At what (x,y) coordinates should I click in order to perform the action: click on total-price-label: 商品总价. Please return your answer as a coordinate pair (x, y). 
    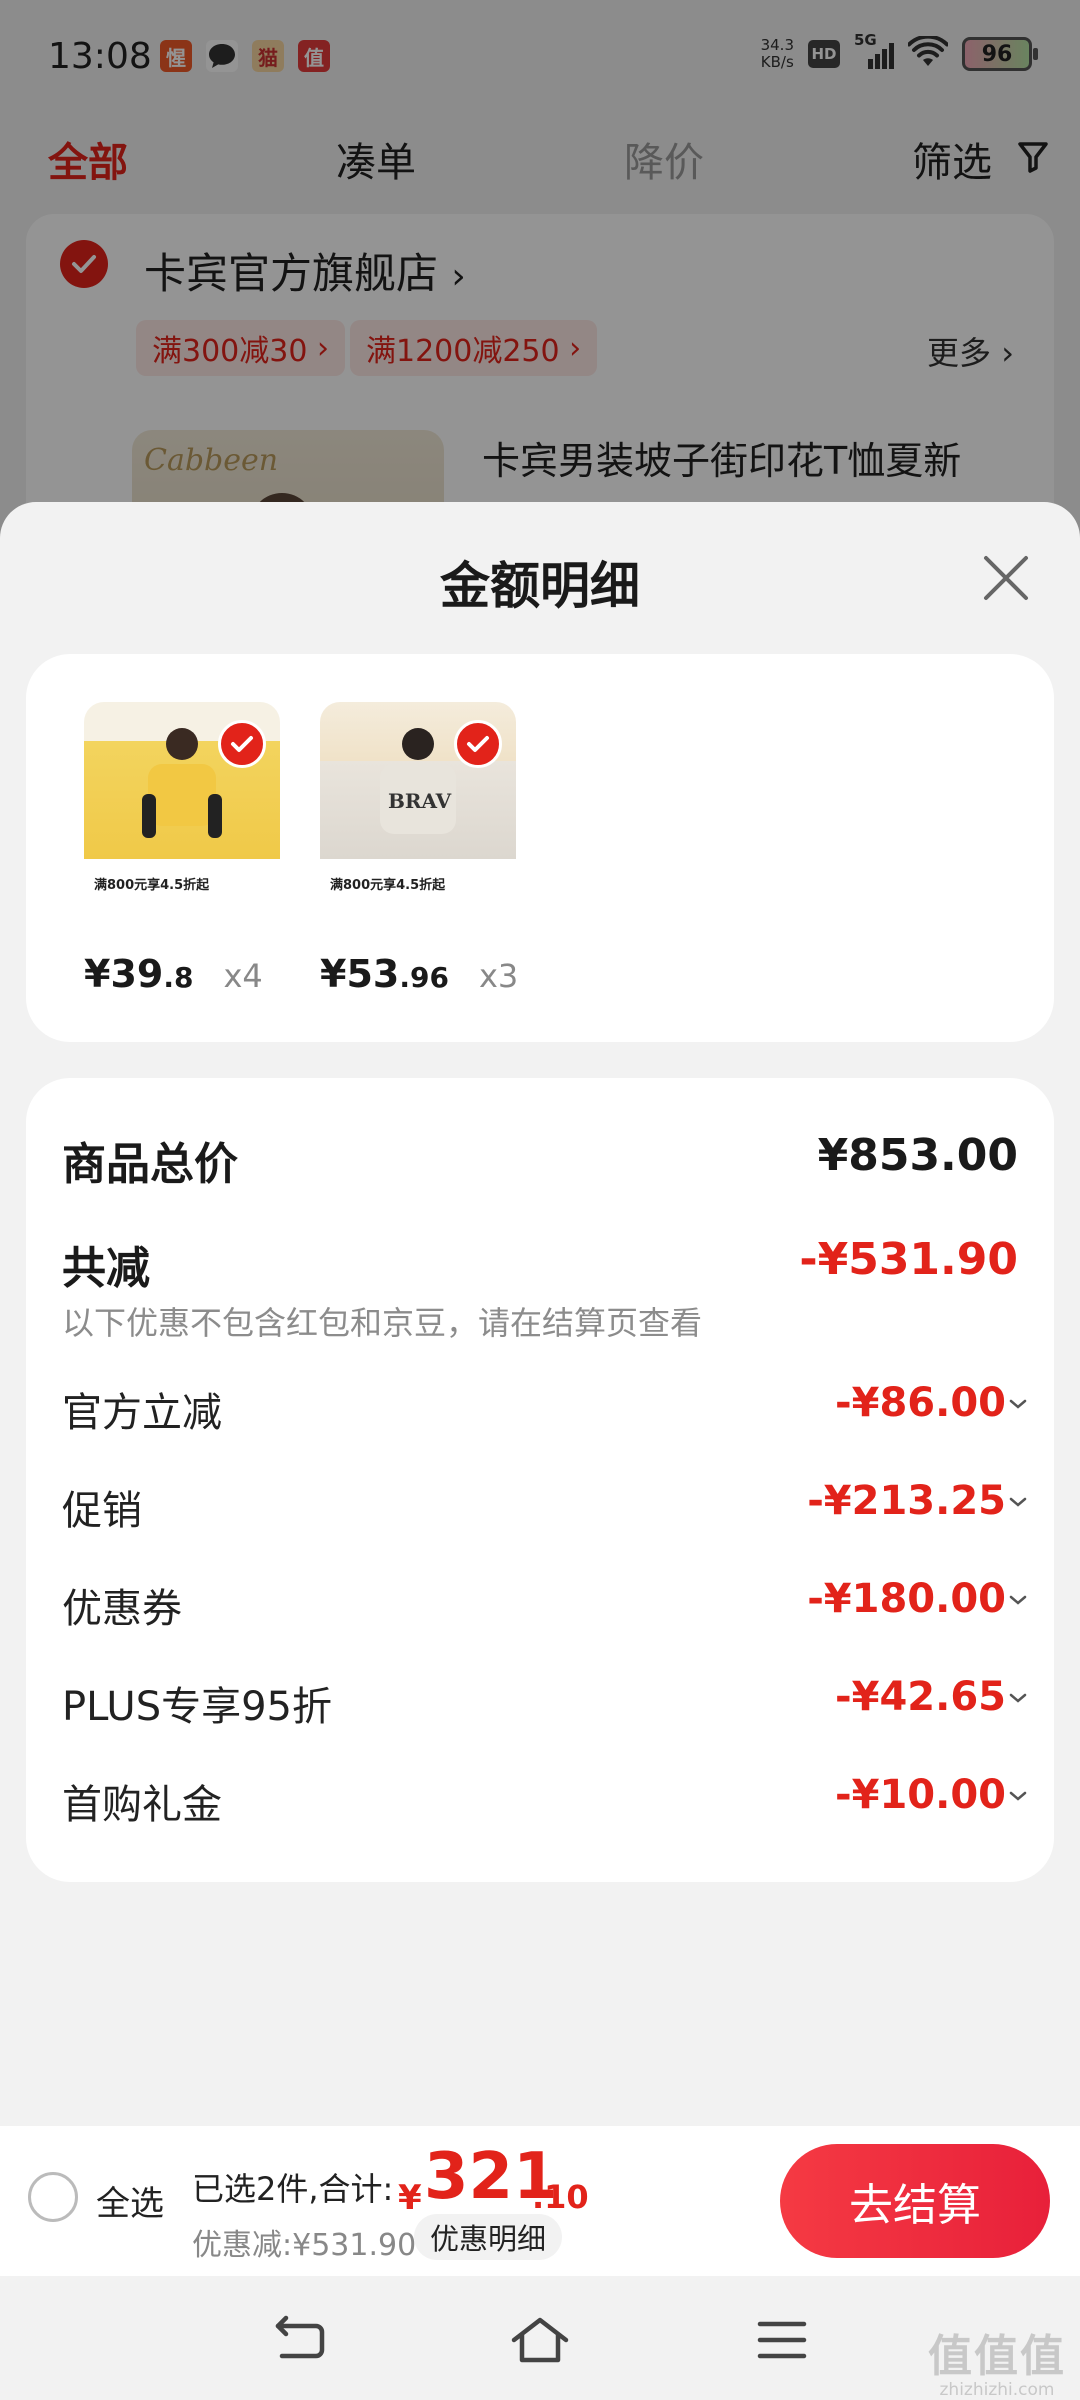
    Looking at the image, I should click on (150, 1164).